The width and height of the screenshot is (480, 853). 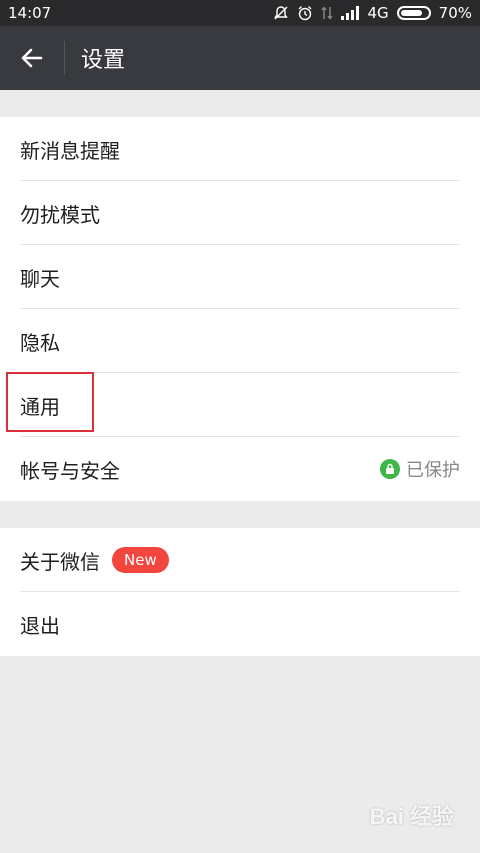 I want to click on alarm-icon, so click(x=305, y=13).